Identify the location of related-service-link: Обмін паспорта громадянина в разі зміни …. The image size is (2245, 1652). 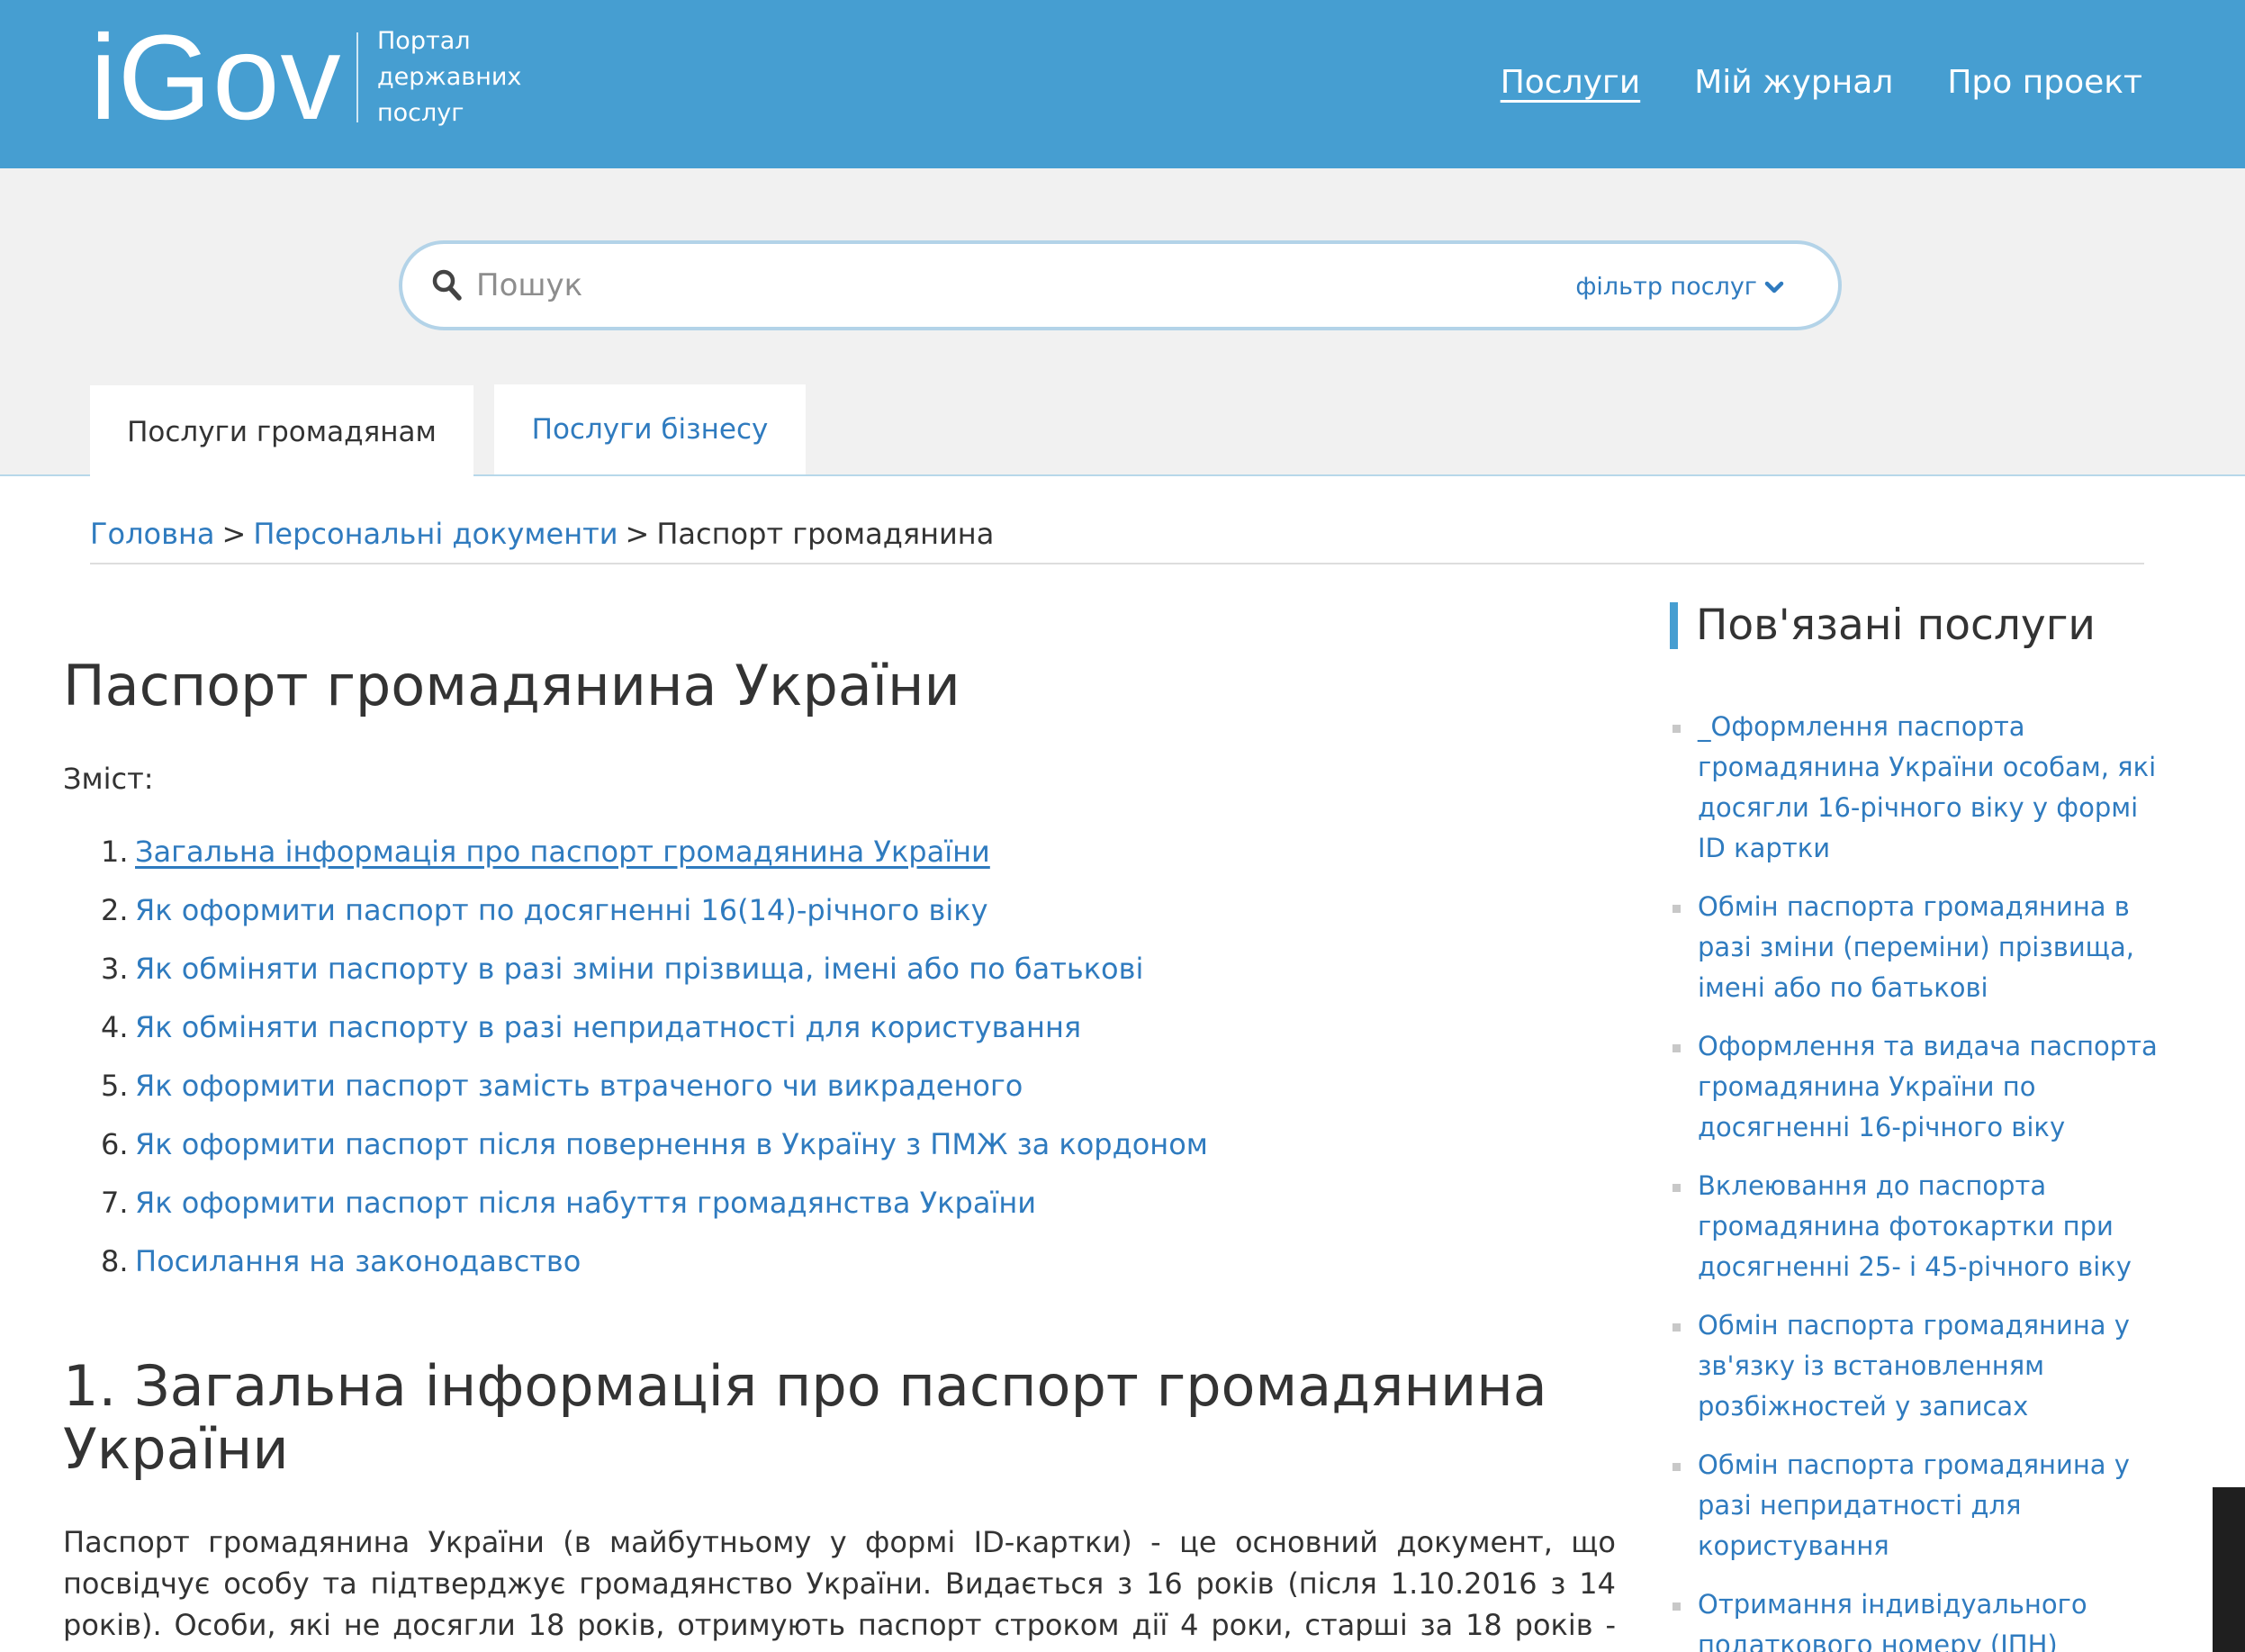
(1928, 947).